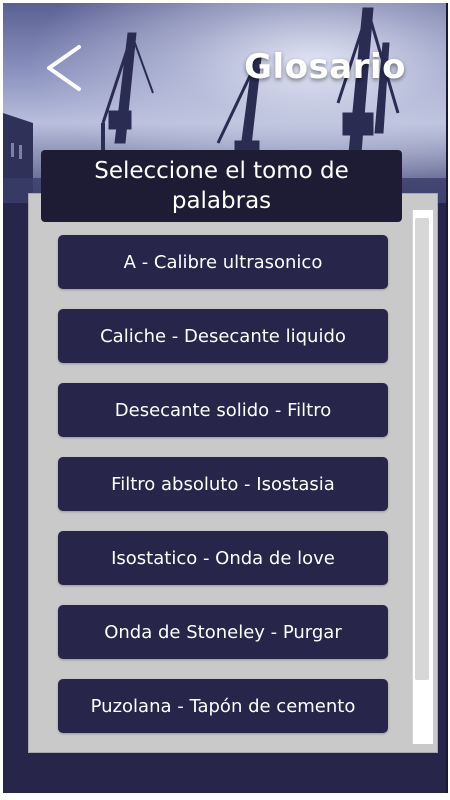  I want to click on volume-button-stoneley-purgar: Onda de Stoneley - Purgar, so click(223, 632).